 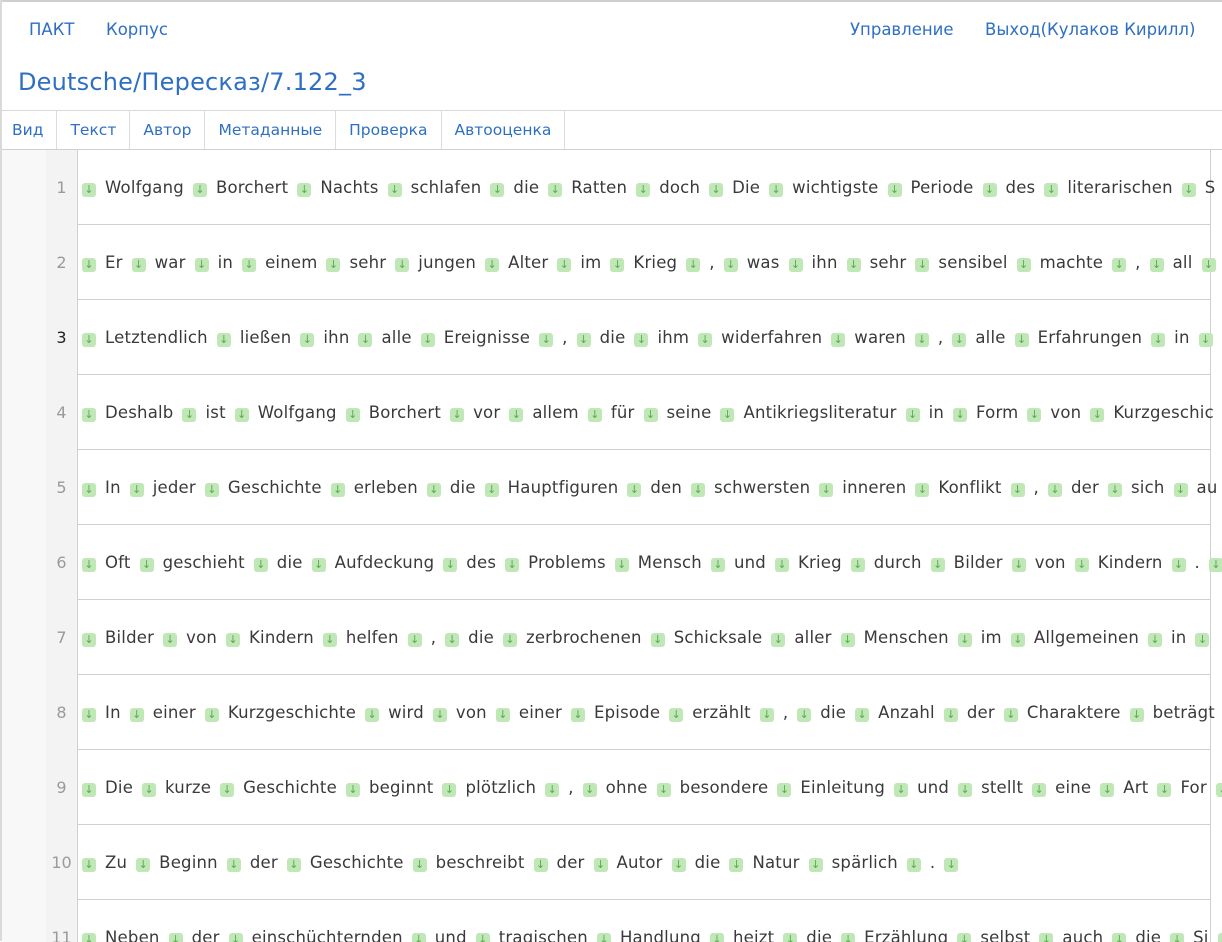 I want to click on token-word: ihm, so click(x=673, y=337).